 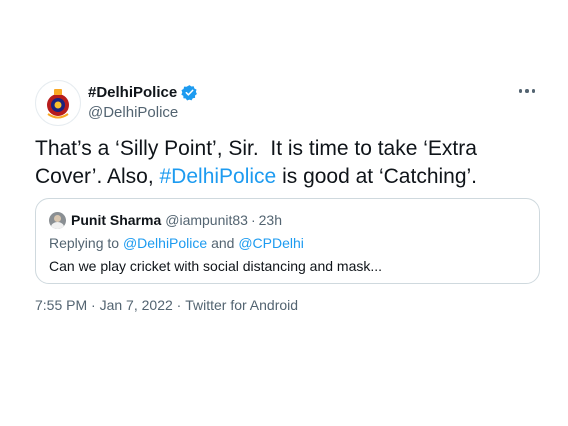 What do you see at coordinates (377, 176) in the screenshot?
I see `tweet-text-part2: is good at ‘Catching’.` at bounding box center [377, 176].